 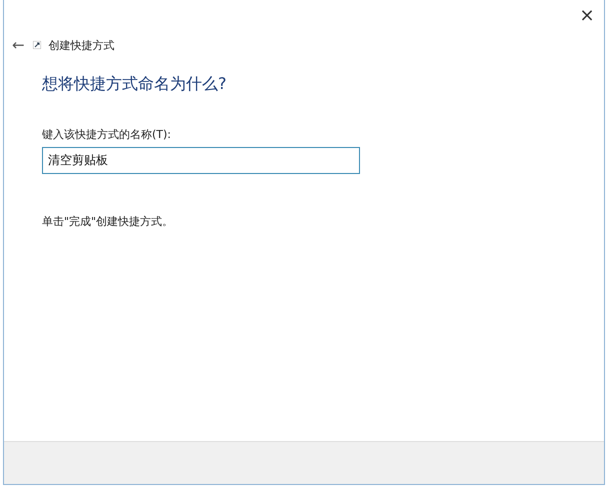 I want to click on wizard-title: 创建快捷方式, so click(x=81, y=45).